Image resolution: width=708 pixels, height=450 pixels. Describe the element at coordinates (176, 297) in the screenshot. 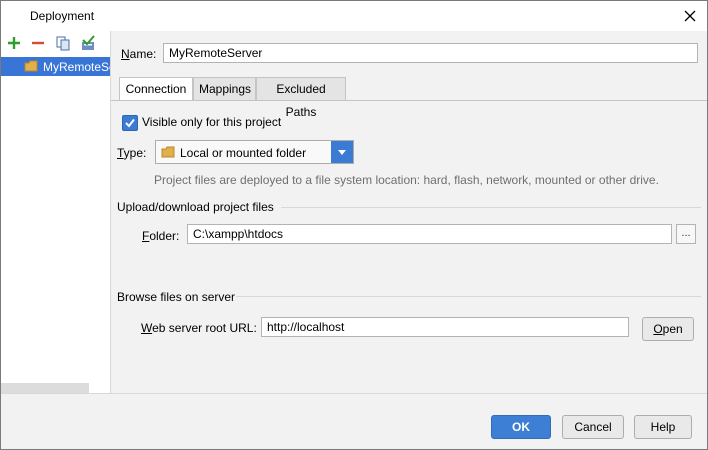

I see `browse-section-title: Browse files on server` at that location.